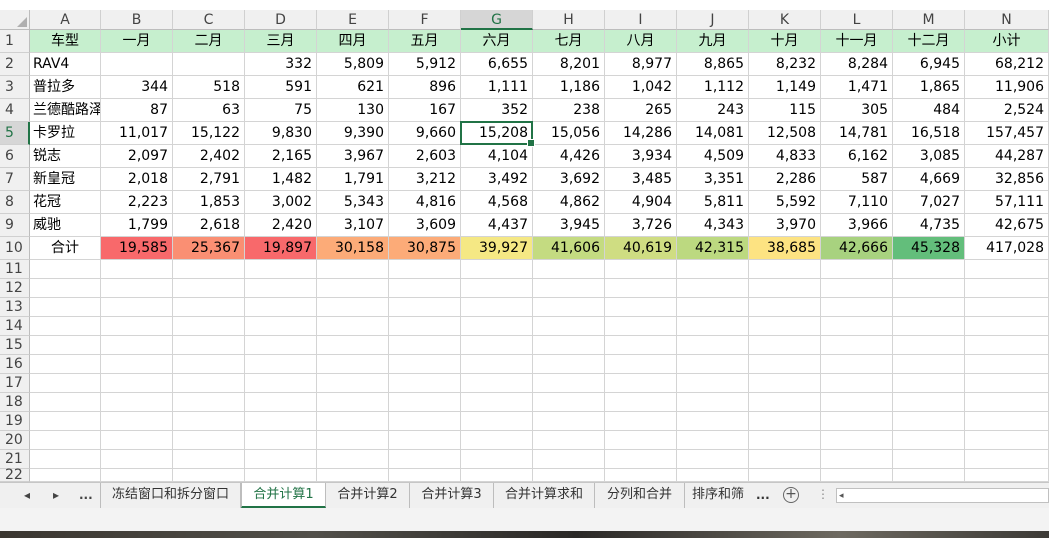 This screenshot has height=538, width=1049. I want to click on row-label-cell: RAV4, so click(65, 64).